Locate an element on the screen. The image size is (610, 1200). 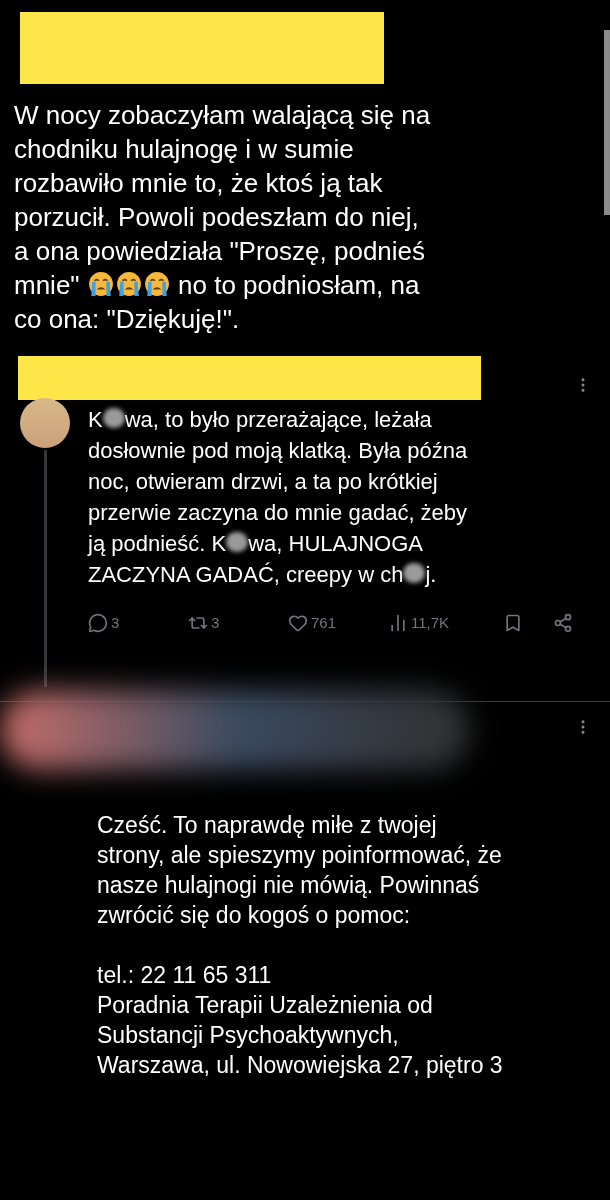
reply-text: K wa, to było przerażające, leżała dosłownie pod moją klatką. Była późna noc, otwieram drzwi, a ta po krótkiej przerwie zaczyna do mnie gadać, żeby ją podnieść. K wa, HULAJNOGA ZACZYNA GADAĆ, creepy w ch j. is located at coordinates (278, 497).